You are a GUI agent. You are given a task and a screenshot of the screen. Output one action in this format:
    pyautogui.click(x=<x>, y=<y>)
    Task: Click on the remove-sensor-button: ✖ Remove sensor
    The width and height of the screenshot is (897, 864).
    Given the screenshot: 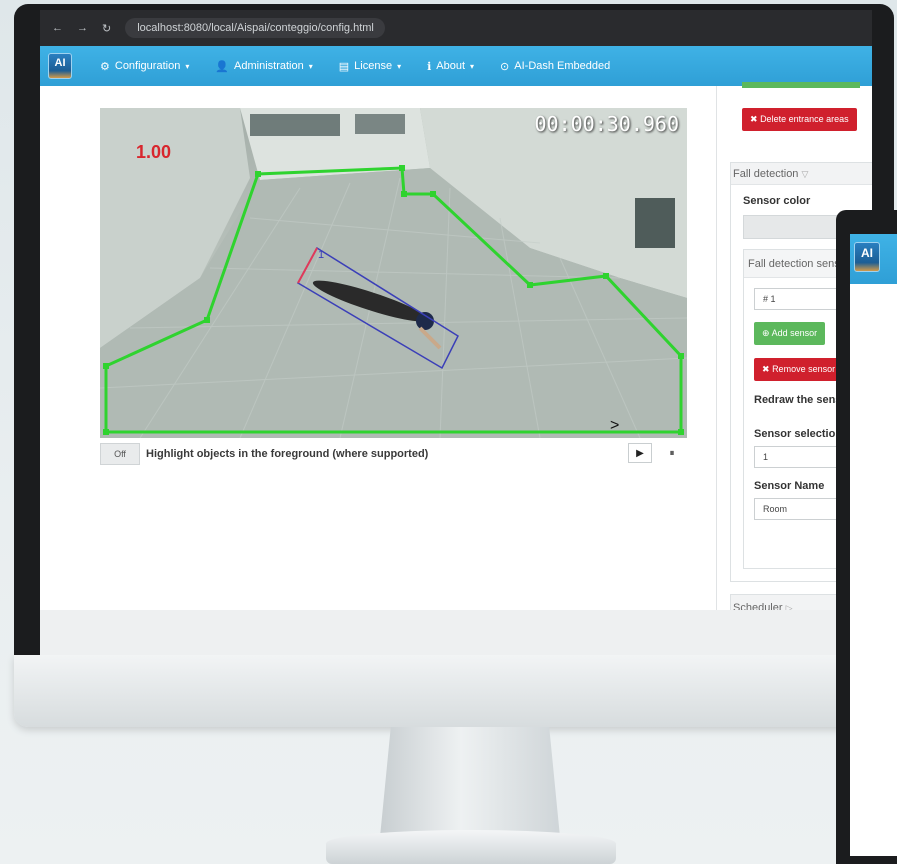 What is the action you would take?
    pyautogui.click(x=799, y=369)
    